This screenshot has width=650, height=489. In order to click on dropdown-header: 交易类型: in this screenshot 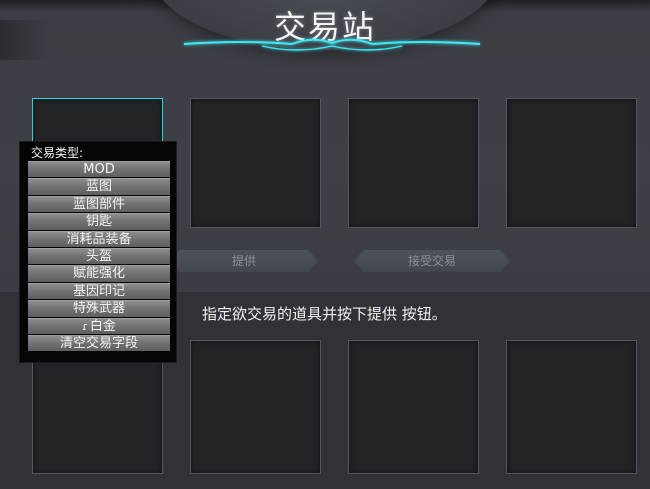, I will do `click(57, 153)`.